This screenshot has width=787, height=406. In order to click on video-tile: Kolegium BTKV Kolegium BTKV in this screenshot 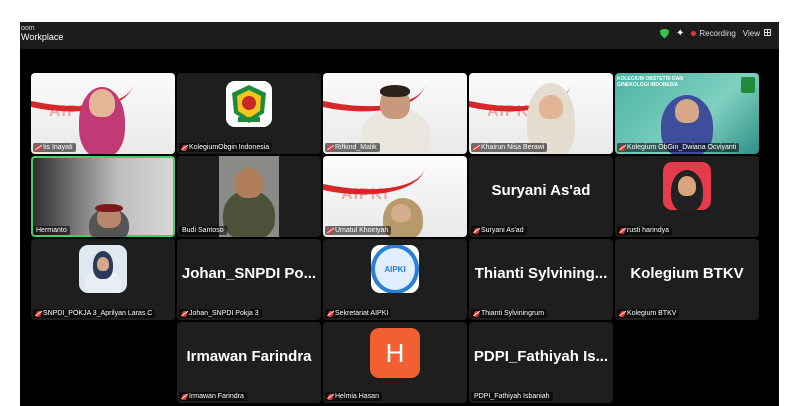, I will do `click(687, 279)`.